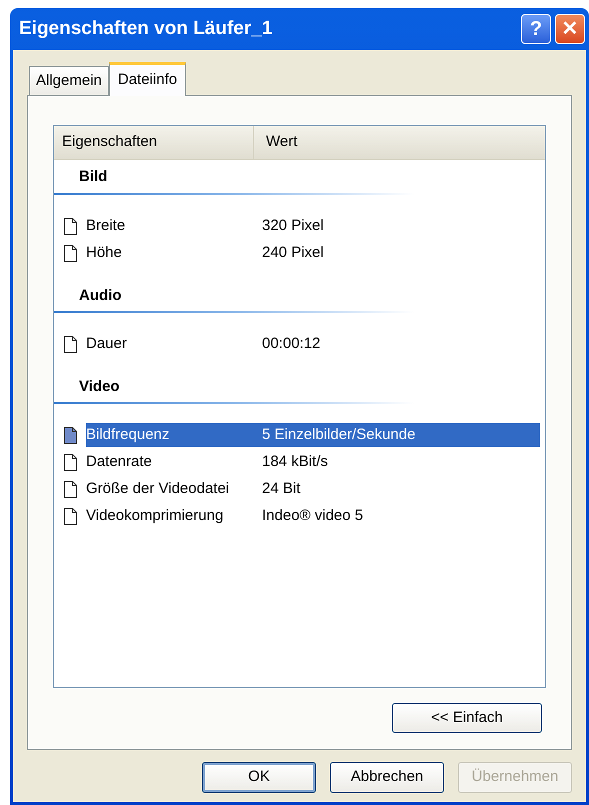 Image resolution: width=589 pixels, height=805 pixels. I want to click on property-name: Bildfrequenz, so click(128, 434).